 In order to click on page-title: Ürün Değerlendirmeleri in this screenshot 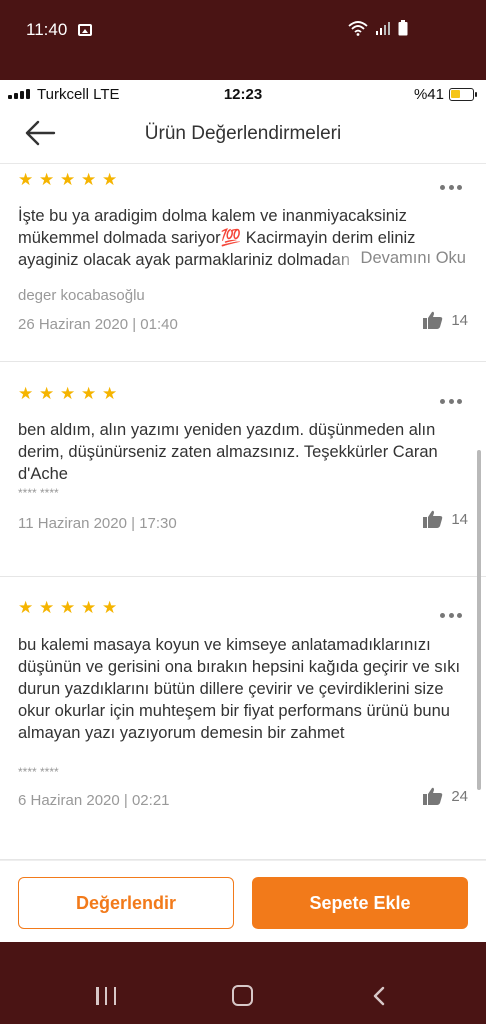, I will do `click(243, 133)`.